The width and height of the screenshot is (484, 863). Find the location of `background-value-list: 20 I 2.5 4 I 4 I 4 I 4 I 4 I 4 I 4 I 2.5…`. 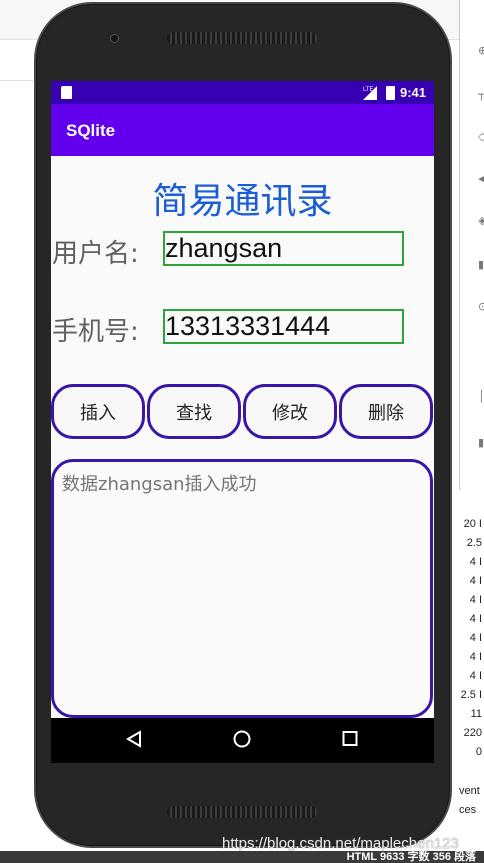

background-value-list: 20 I 2.5 4 I 4 I 4 I 4 I 4 I 4 I 4 I 2.5… is located at coordinates (471, 640).